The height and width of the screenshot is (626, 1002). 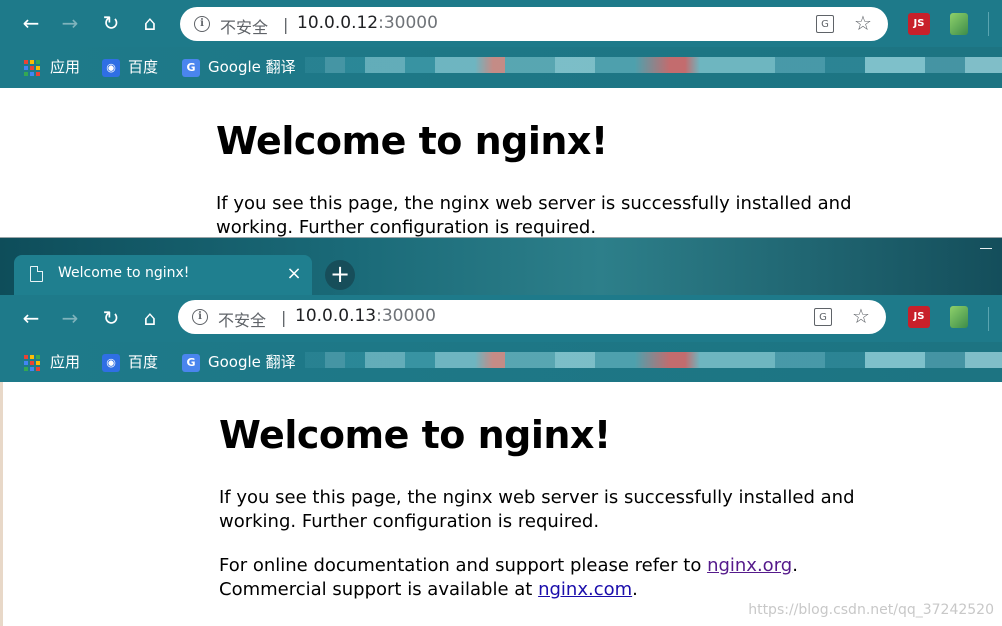 What do you see at coordinates (986, 248) in the screenshot?
I see `minimize-icon` at bounding box center [986, 248].